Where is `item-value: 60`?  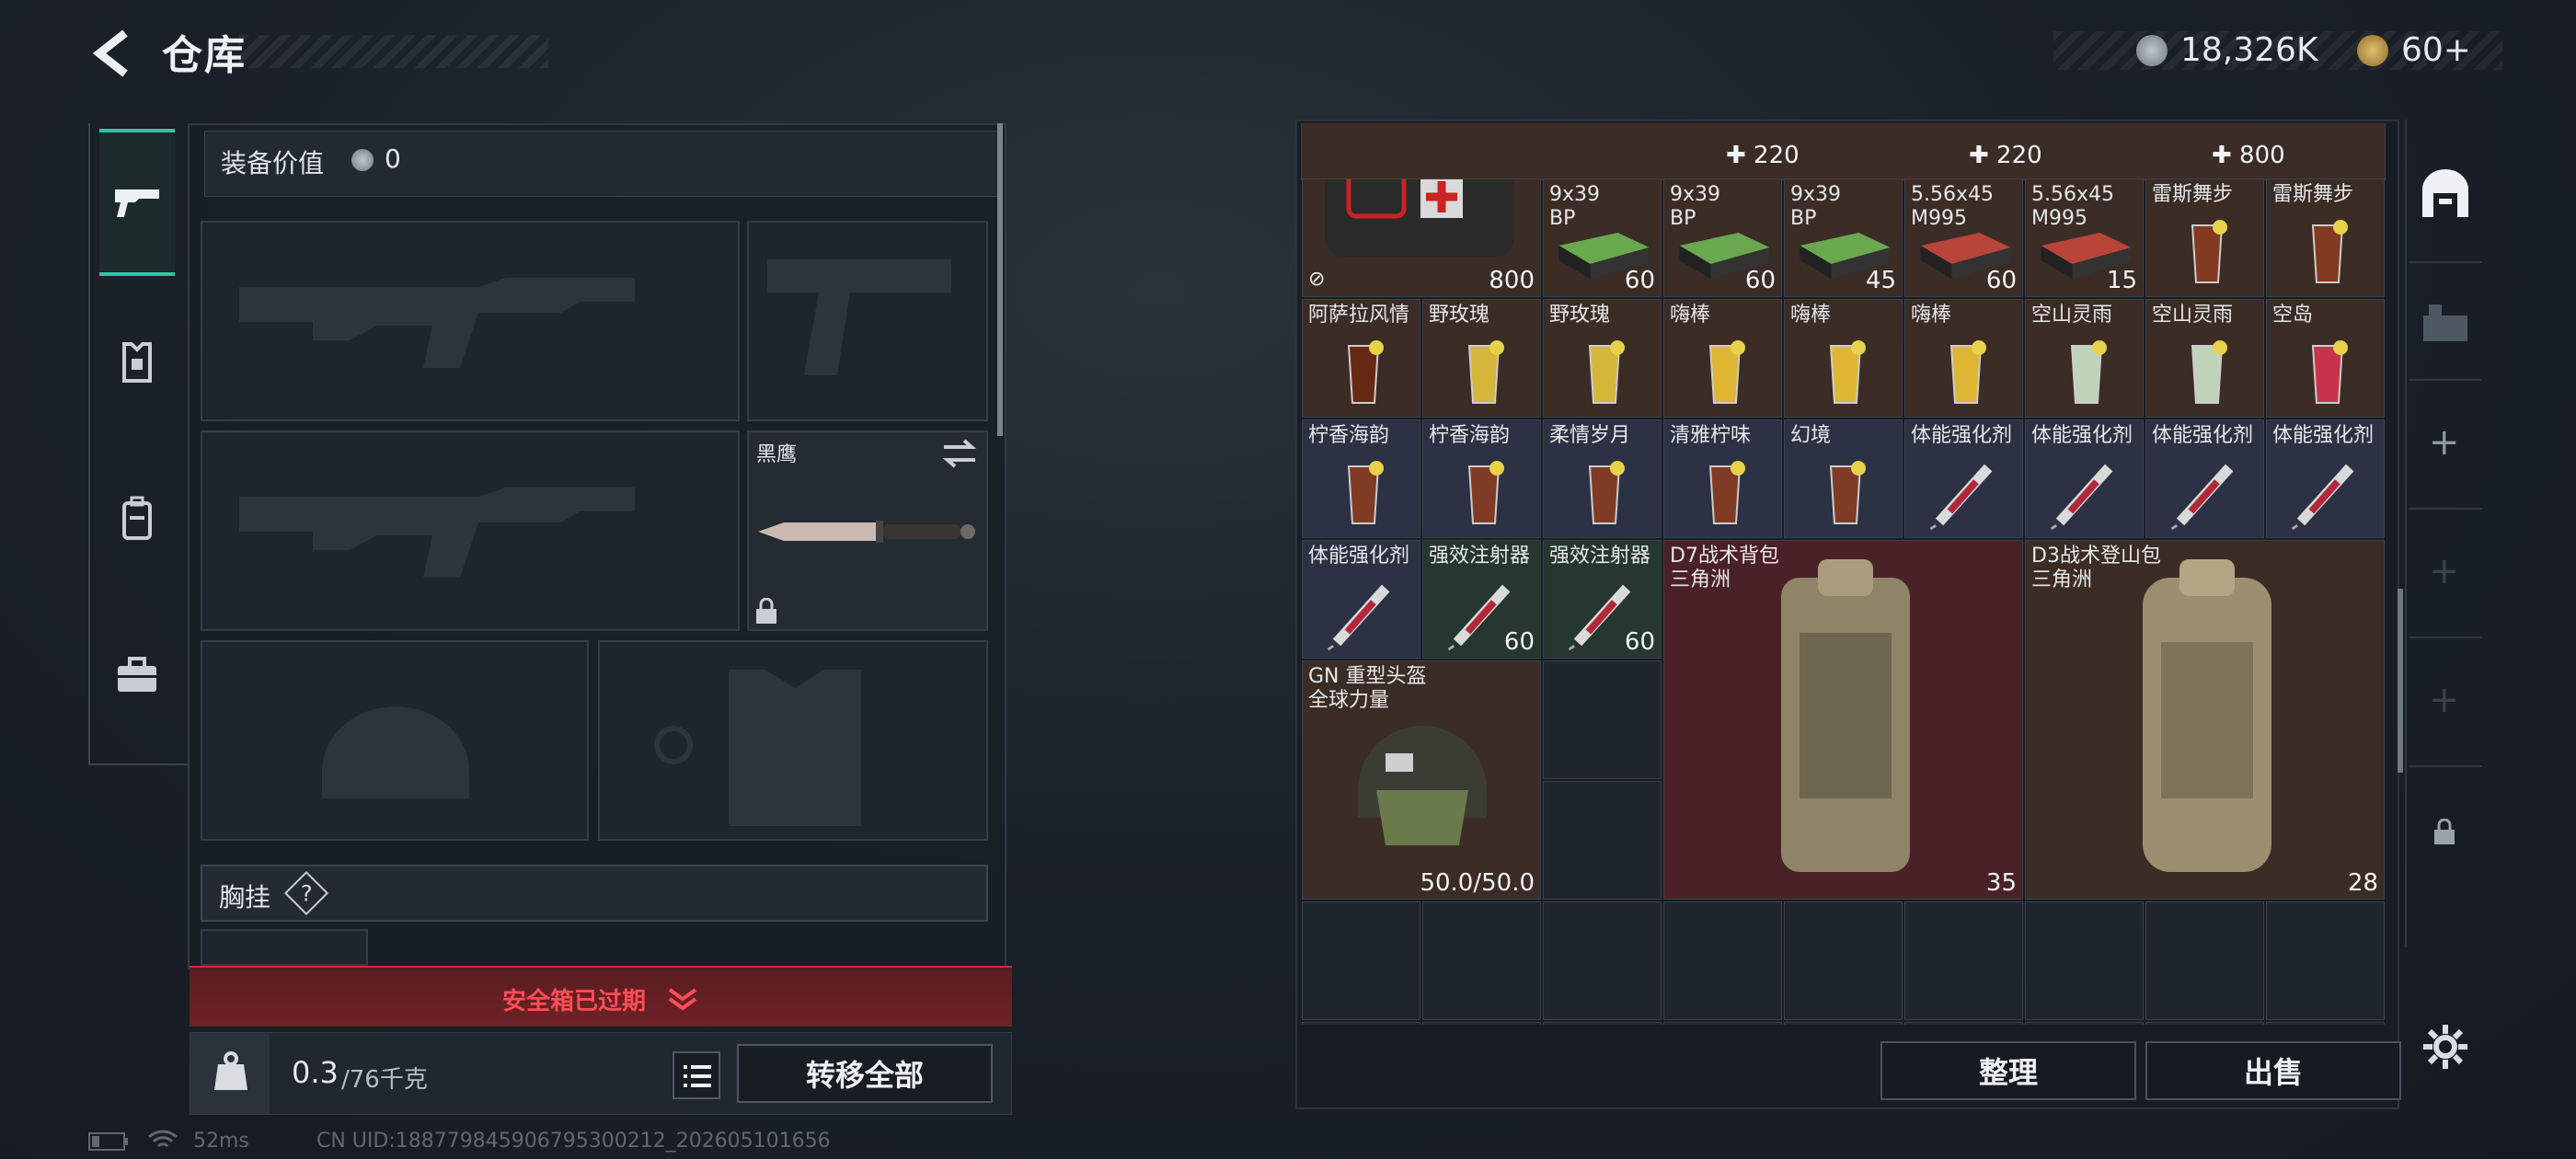 item-value: 60 is located at coordinates (1760, 280).